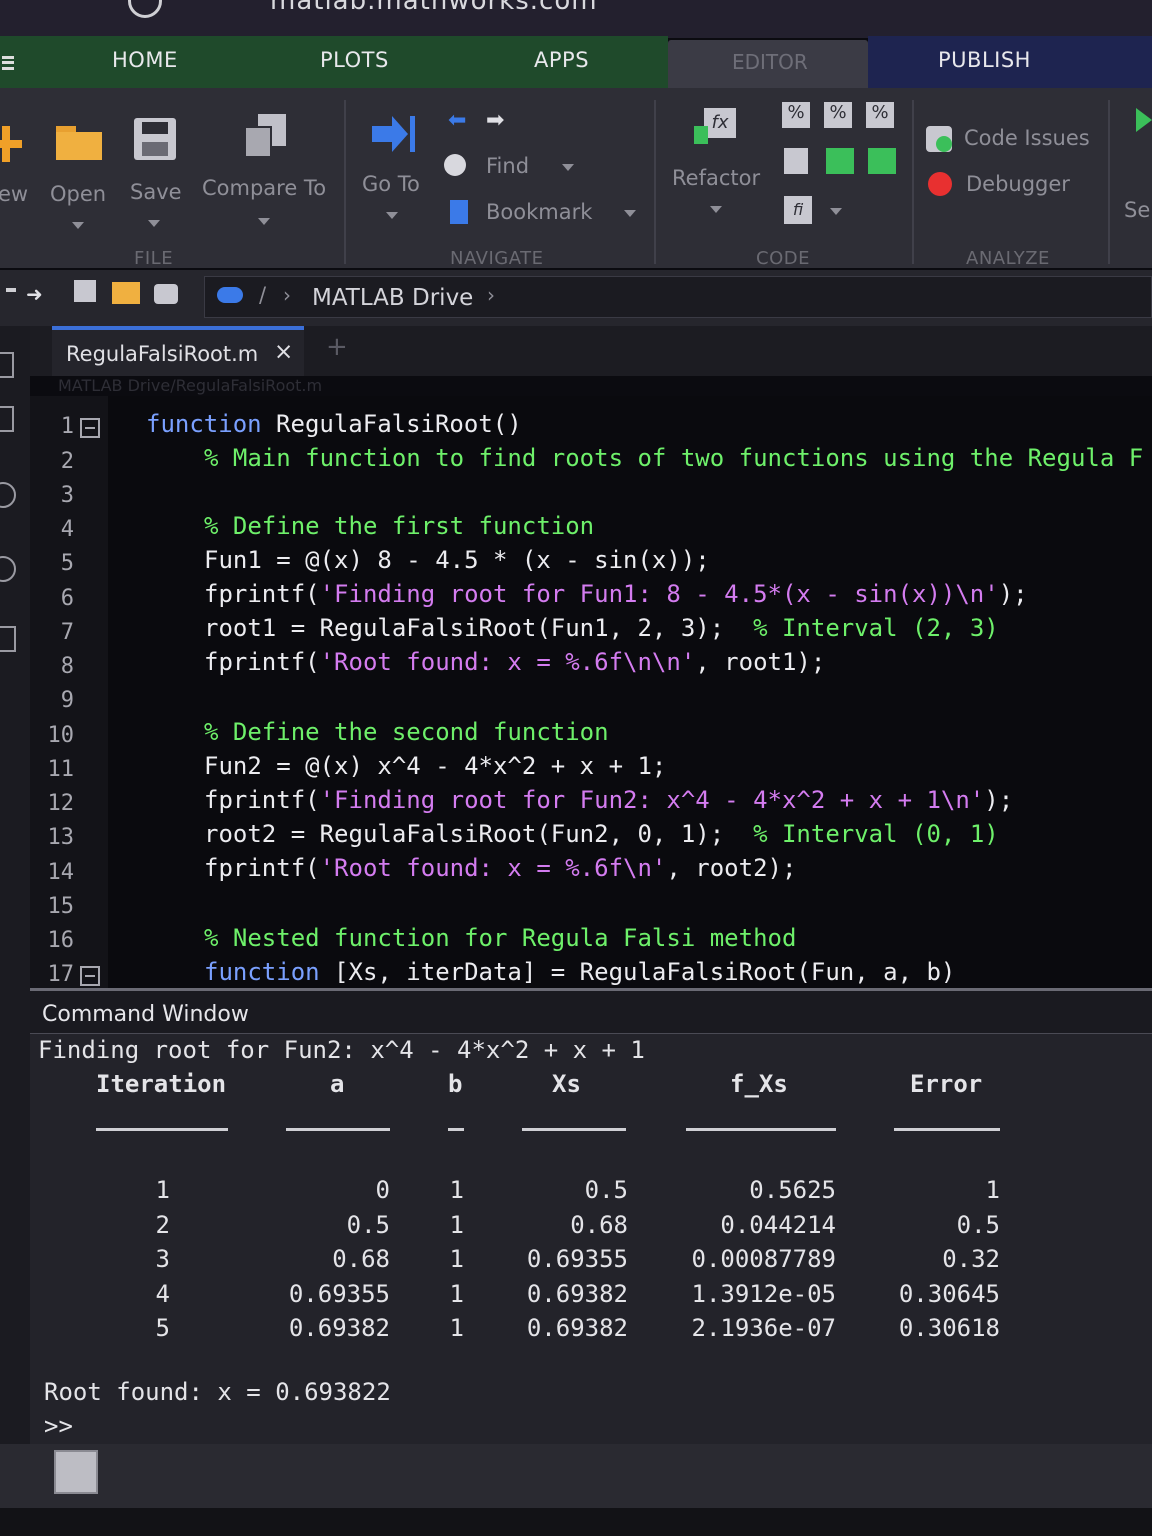 The width and height of the screenshot is (1152, 1536). I want to click on output-result: Root found: x = 0.693822, so click(217, 1392).